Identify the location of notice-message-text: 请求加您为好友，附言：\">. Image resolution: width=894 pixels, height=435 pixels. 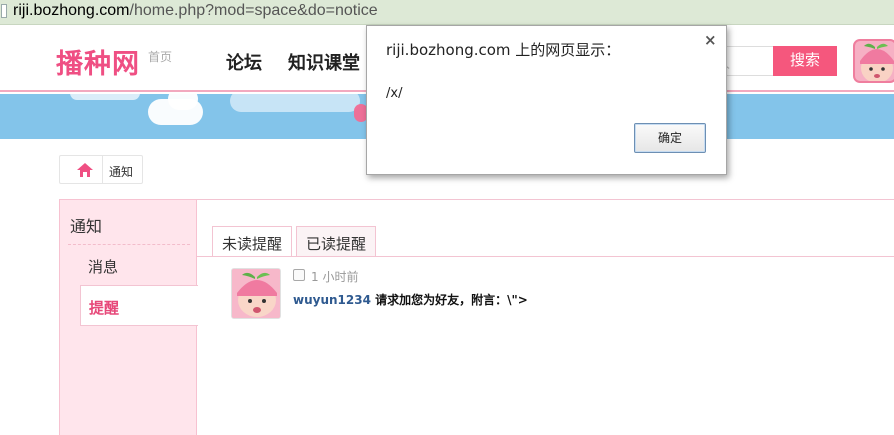
(451, 300).